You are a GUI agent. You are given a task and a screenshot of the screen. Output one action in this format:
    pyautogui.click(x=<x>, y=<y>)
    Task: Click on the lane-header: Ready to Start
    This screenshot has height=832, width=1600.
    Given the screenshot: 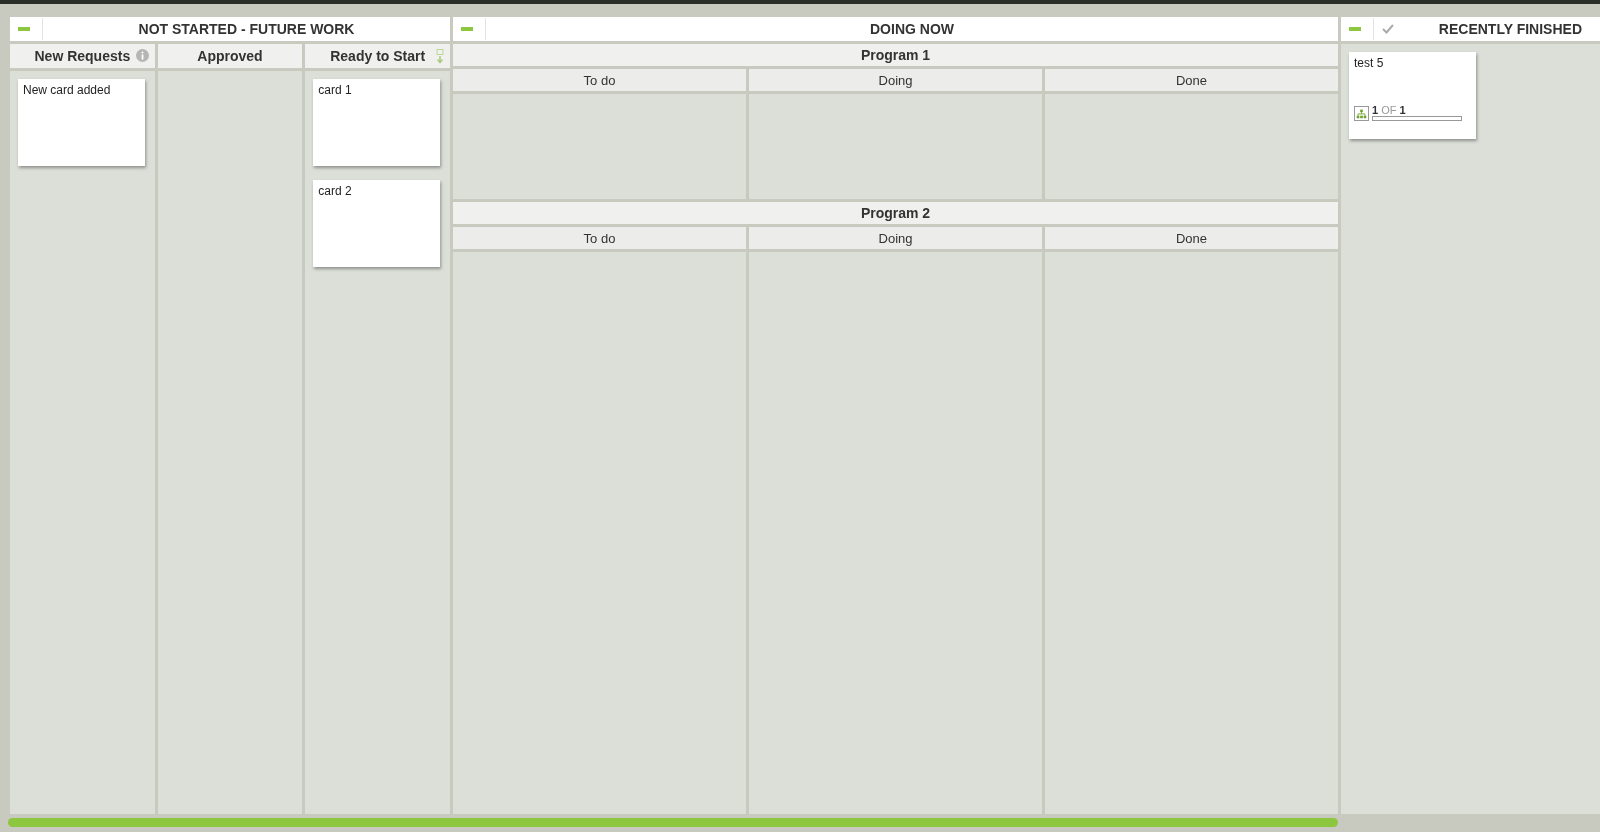 What is the action you would take?
    pyautogui.click(x=377, y=56)
    